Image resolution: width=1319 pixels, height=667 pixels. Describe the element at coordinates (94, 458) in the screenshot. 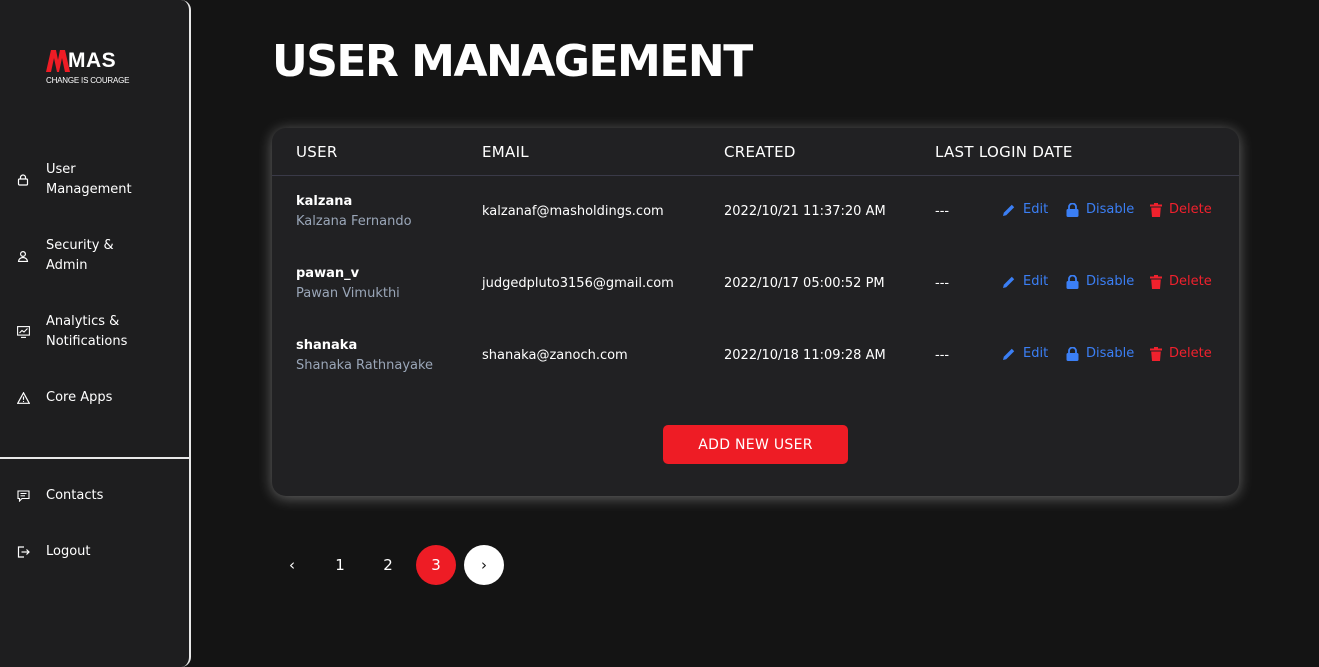

I see `sidebar-divider` at that location.